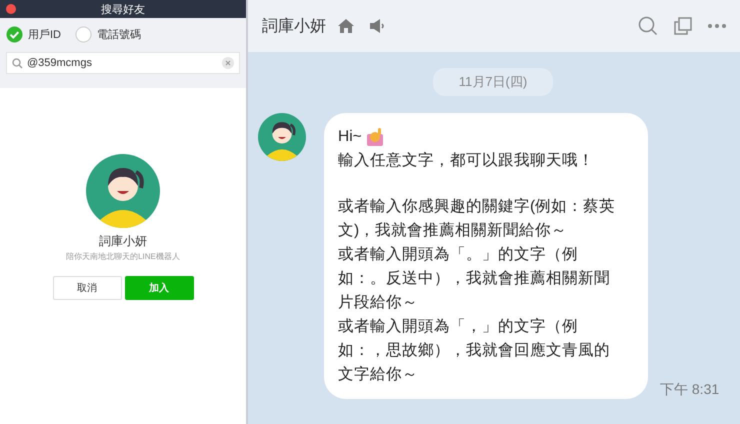 The image size is (740, 424). What do you see at coordinates (453, 231) in the screenshot?
I see `message-text: 文)，我就會推薦相關新聞給你～` at bounding box center [453, 231].